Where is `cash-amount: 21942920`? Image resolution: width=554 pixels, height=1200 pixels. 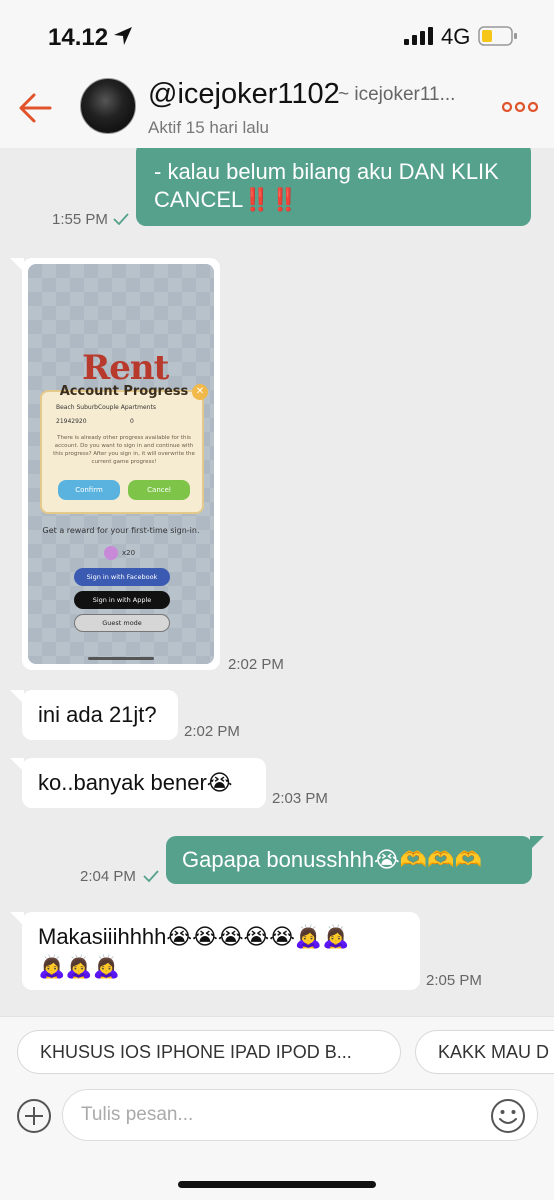 cash-amount: 21942920 is located at coordinates (71, 421).